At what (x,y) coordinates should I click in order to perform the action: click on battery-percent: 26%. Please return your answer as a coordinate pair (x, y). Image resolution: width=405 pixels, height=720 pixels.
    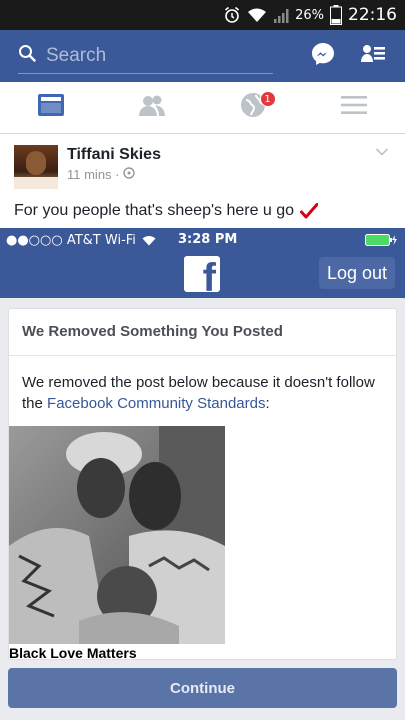
    Looking at the image, I should click on (309, 15).